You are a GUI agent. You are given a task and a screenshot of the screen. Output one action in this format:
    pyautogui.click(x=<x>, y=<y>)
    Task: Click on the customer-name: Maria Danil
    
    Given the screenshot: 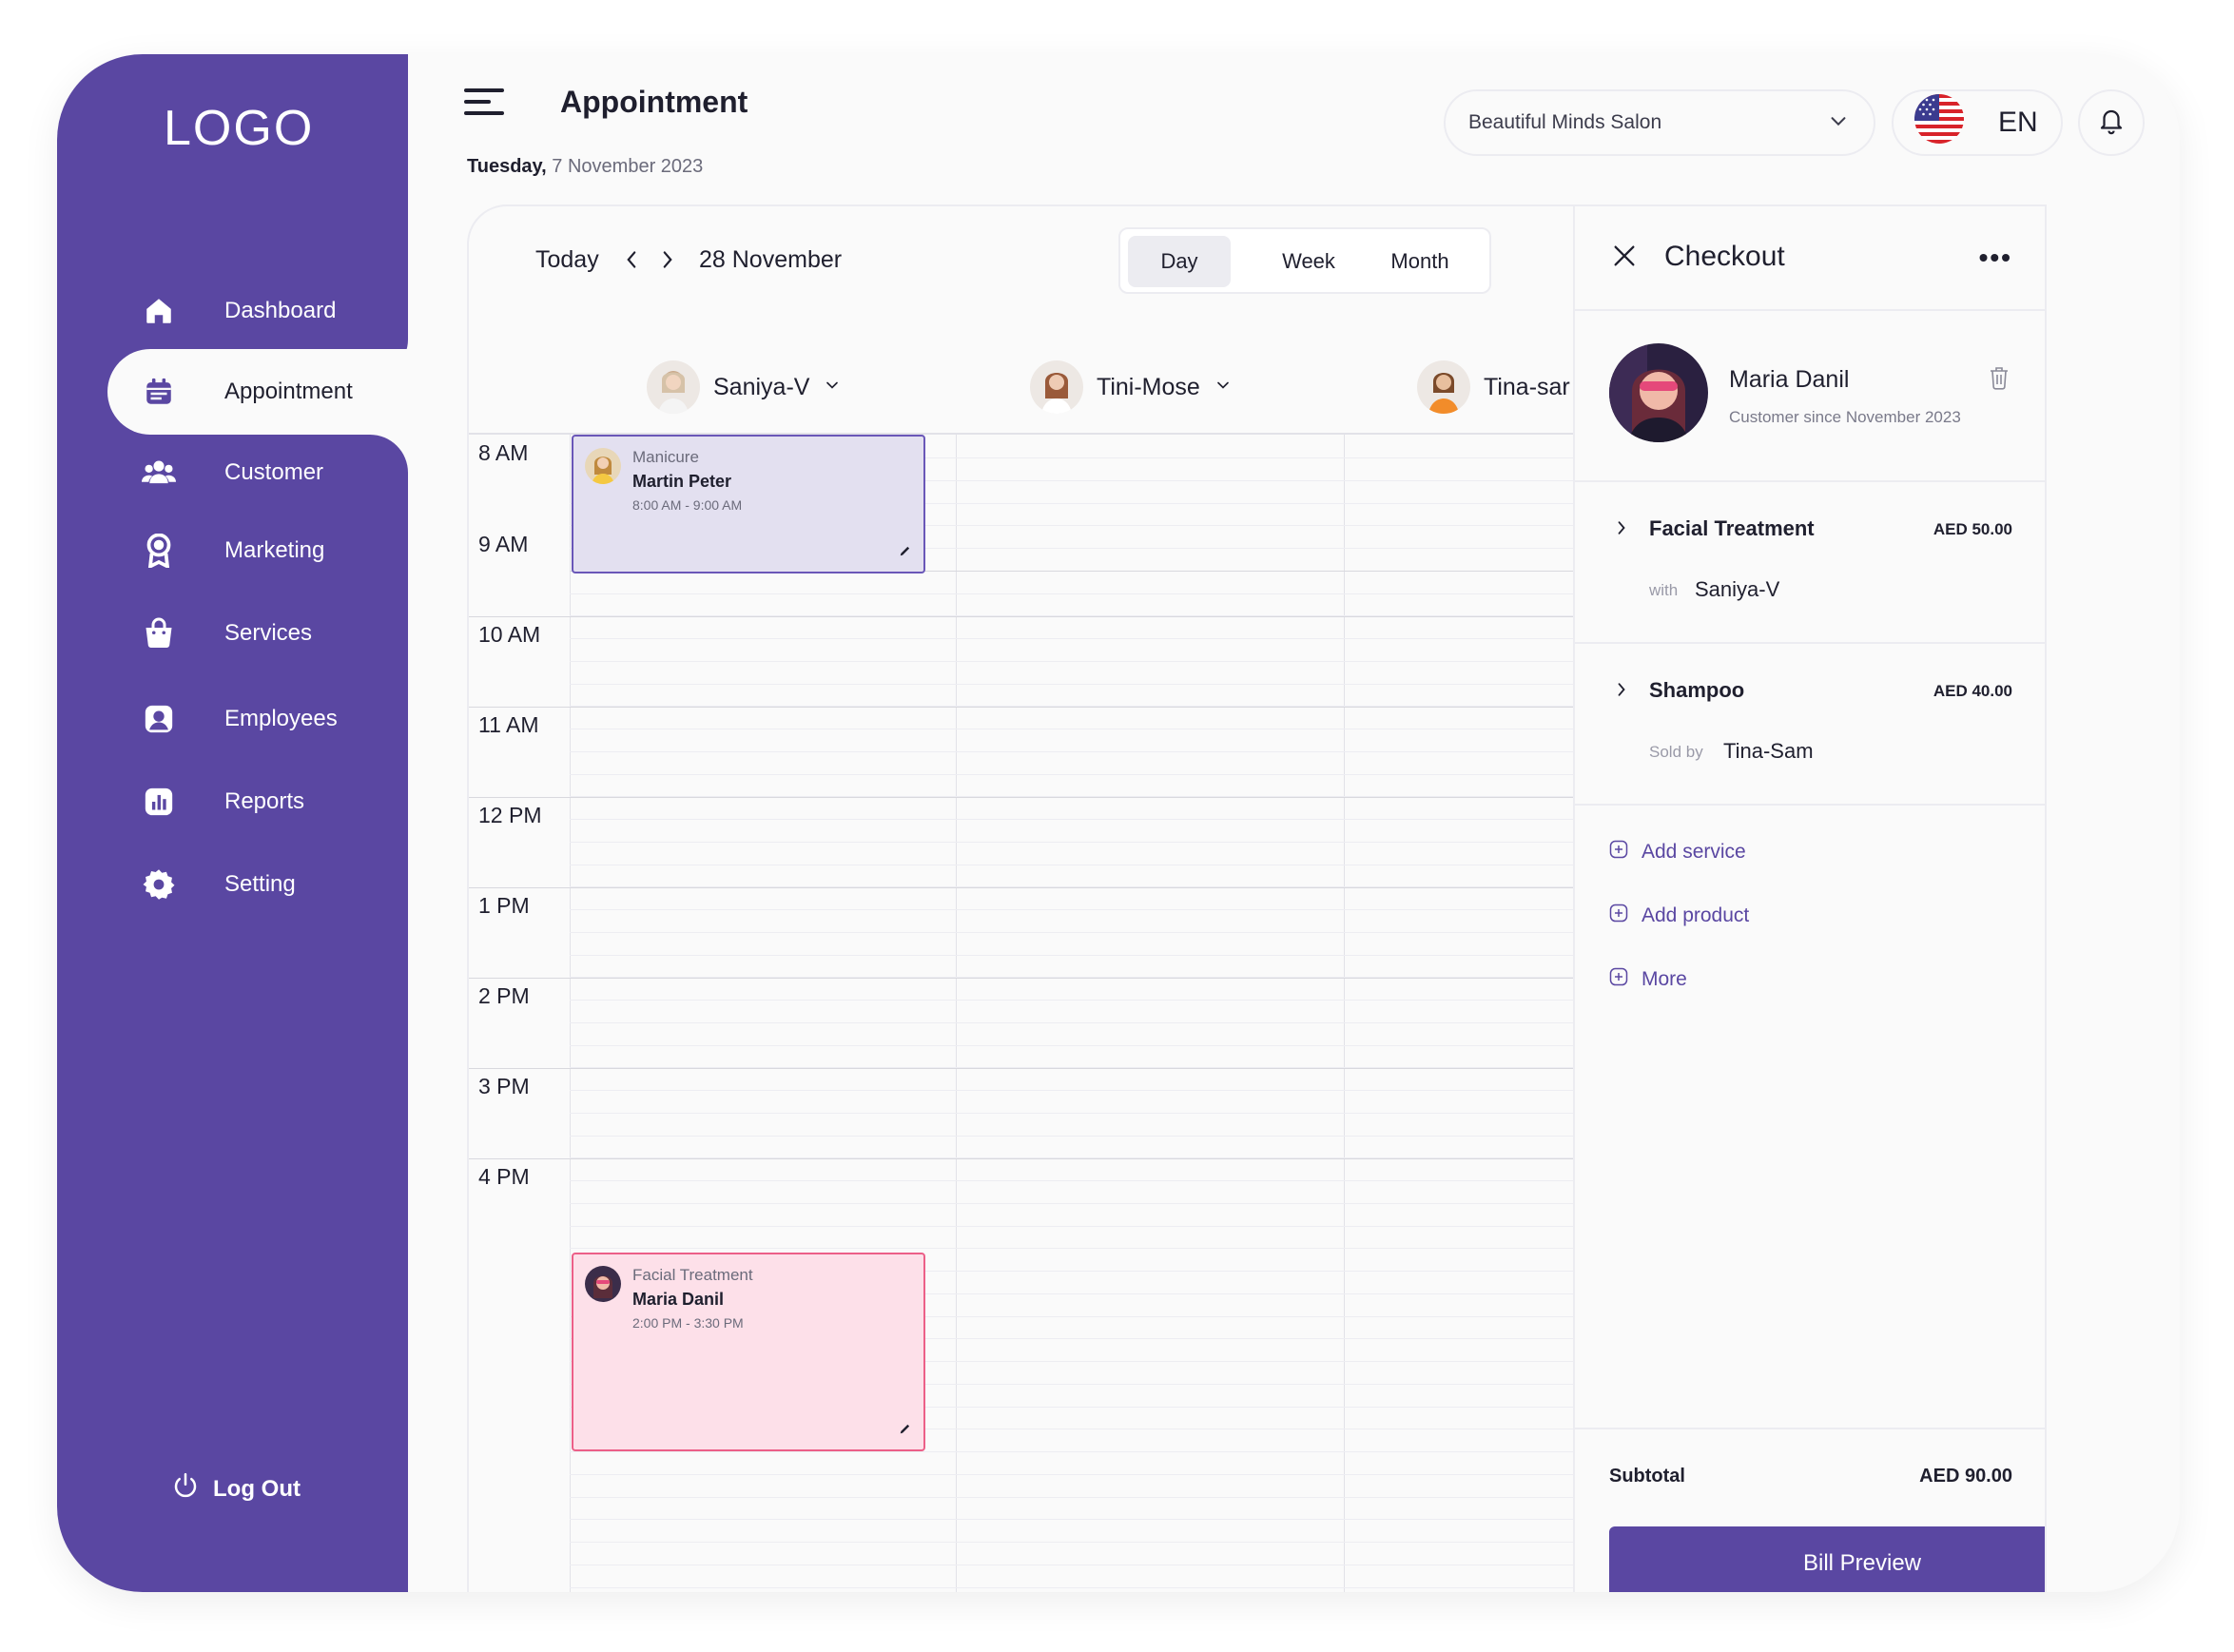 What is the action you would take?
    pyautogui.click(x=1789, y=379)
    